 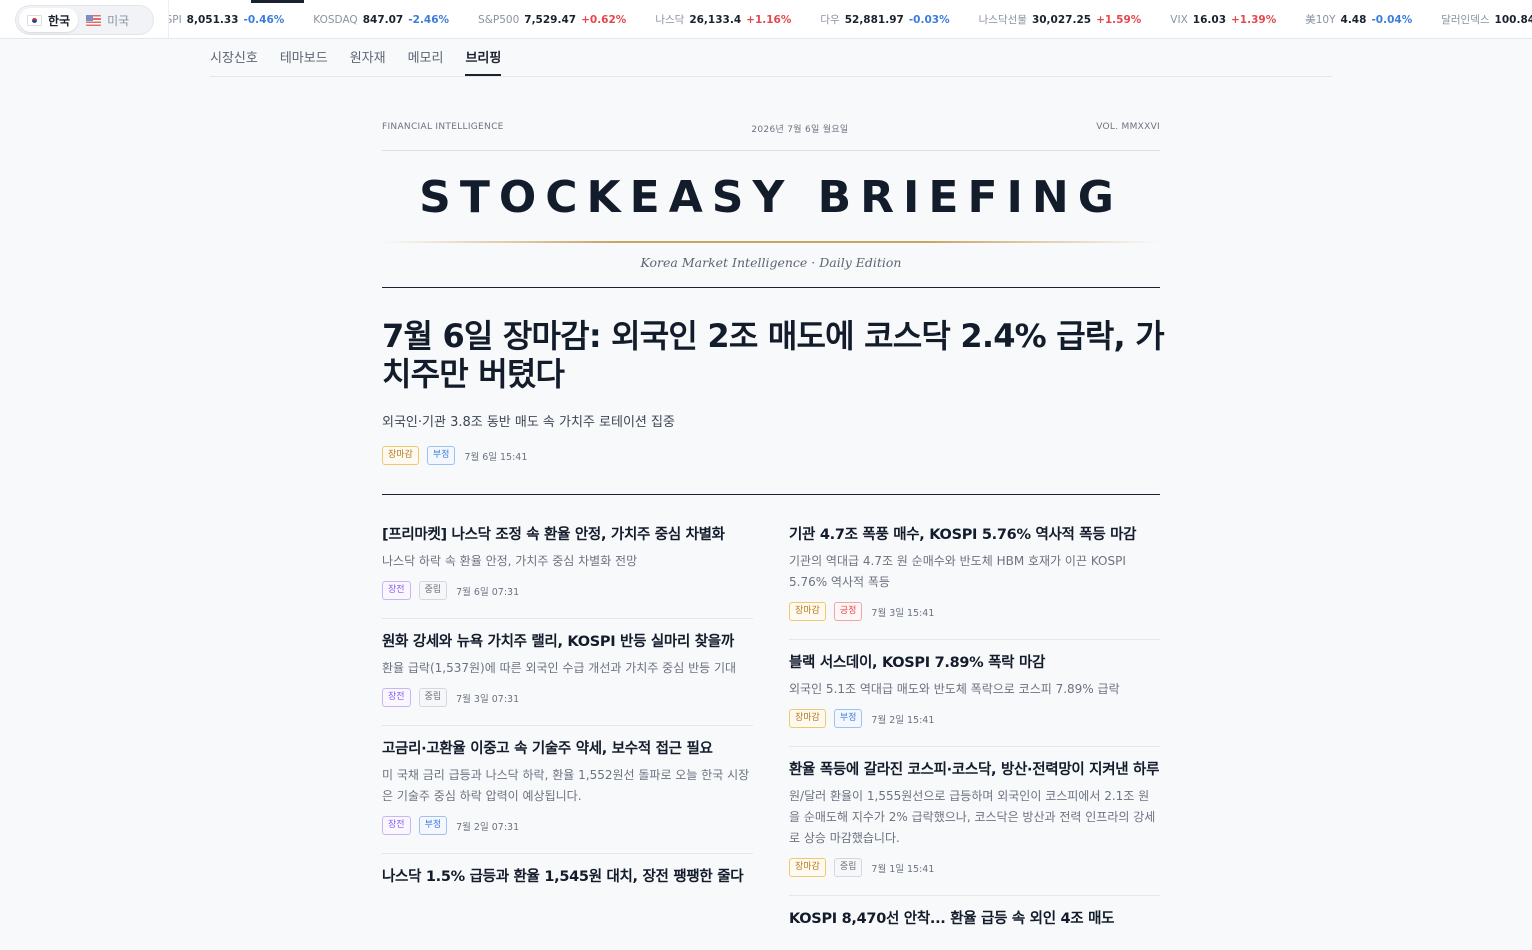 I want to click on ticker-value: 52,881.97, so click(x=874, y=20).